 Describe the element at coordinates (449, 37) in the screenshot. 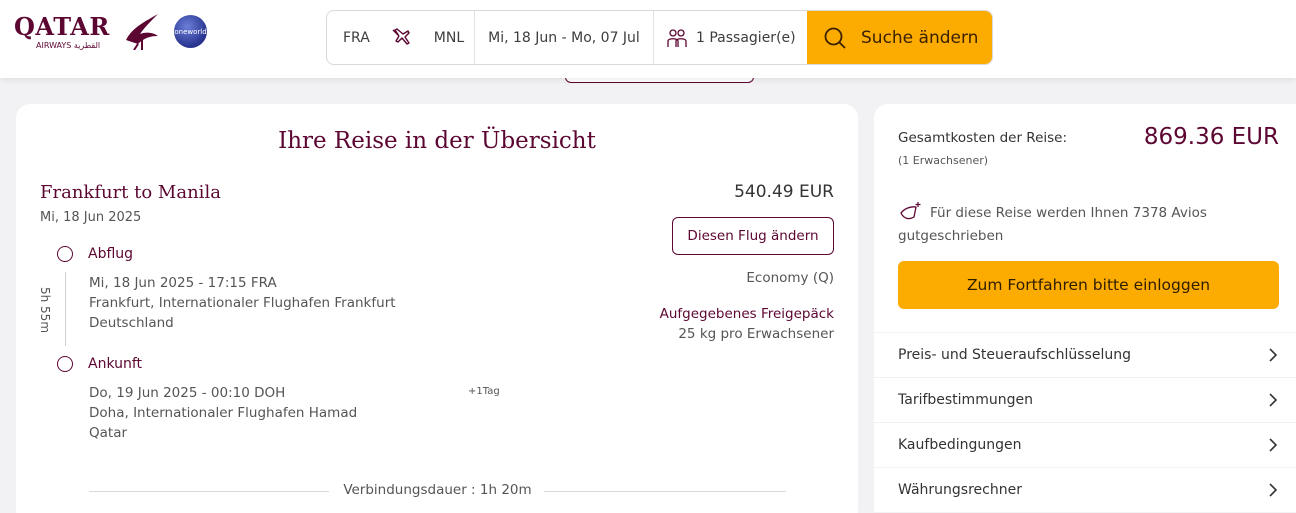

I see `destination-code: MNL` at that location.